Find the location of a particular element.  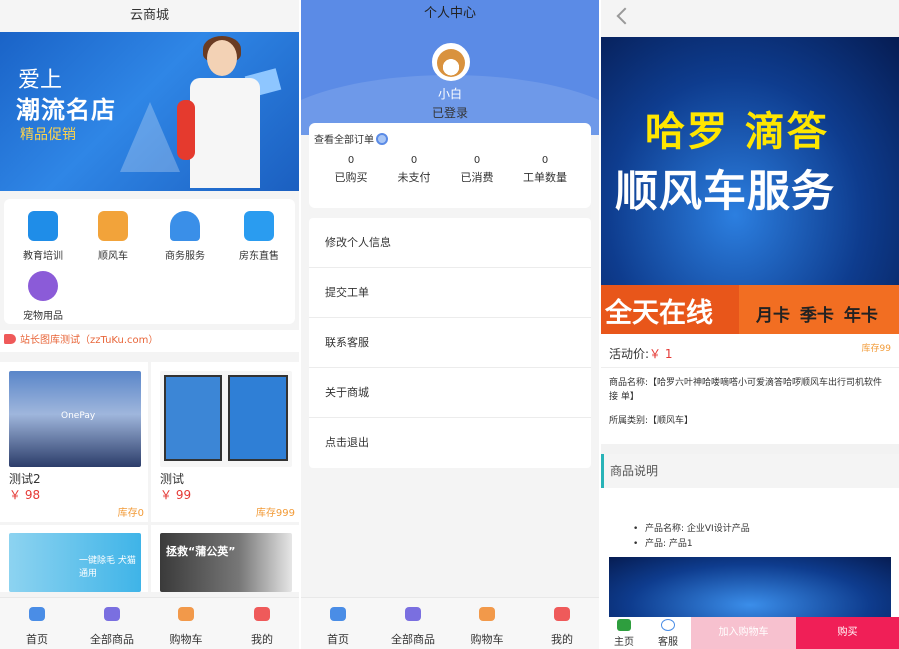

order-summary-card: 查看全部订单 0 已购买 0 未支付 0 已消费 0 工单数量 is located at coordinates (450, 165).